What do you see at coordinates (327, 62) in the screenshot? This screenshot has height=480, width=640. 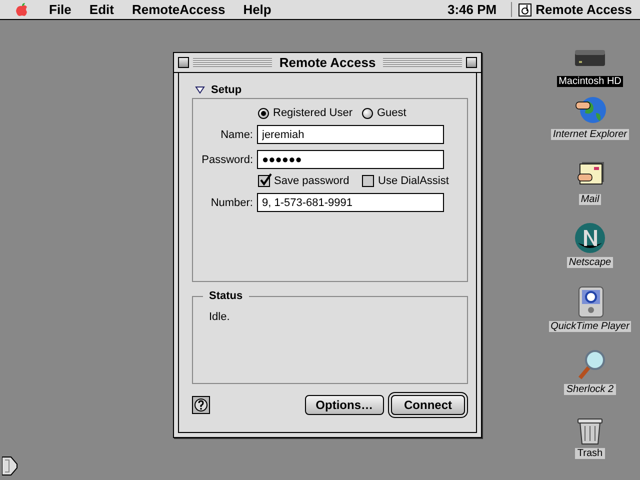 I see `window-title: Remote Access` at bounding box center [327, 62].